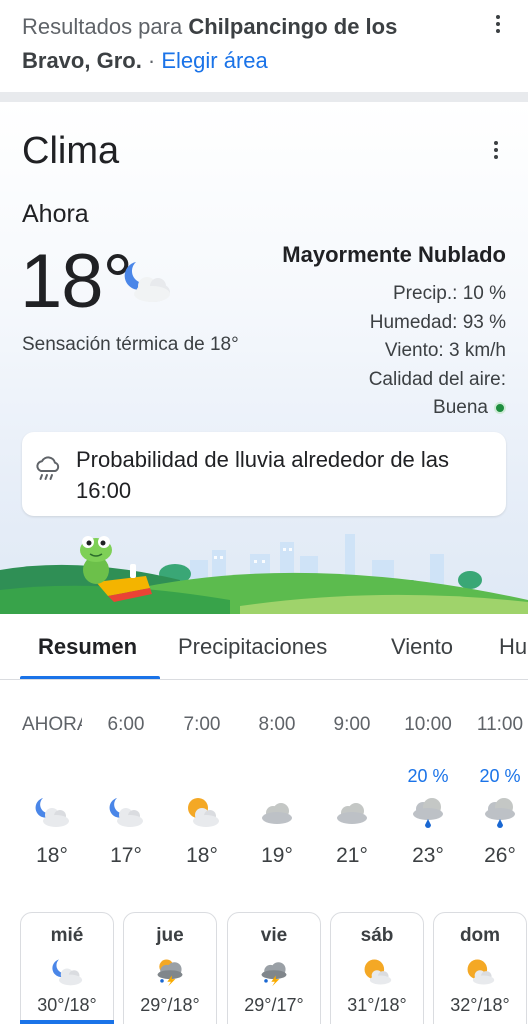 This screenshot has height=1024, width=528. Describe the element at coordinates (500, 855) in the screenshot. I see `hour-temp: 26°` at that location.